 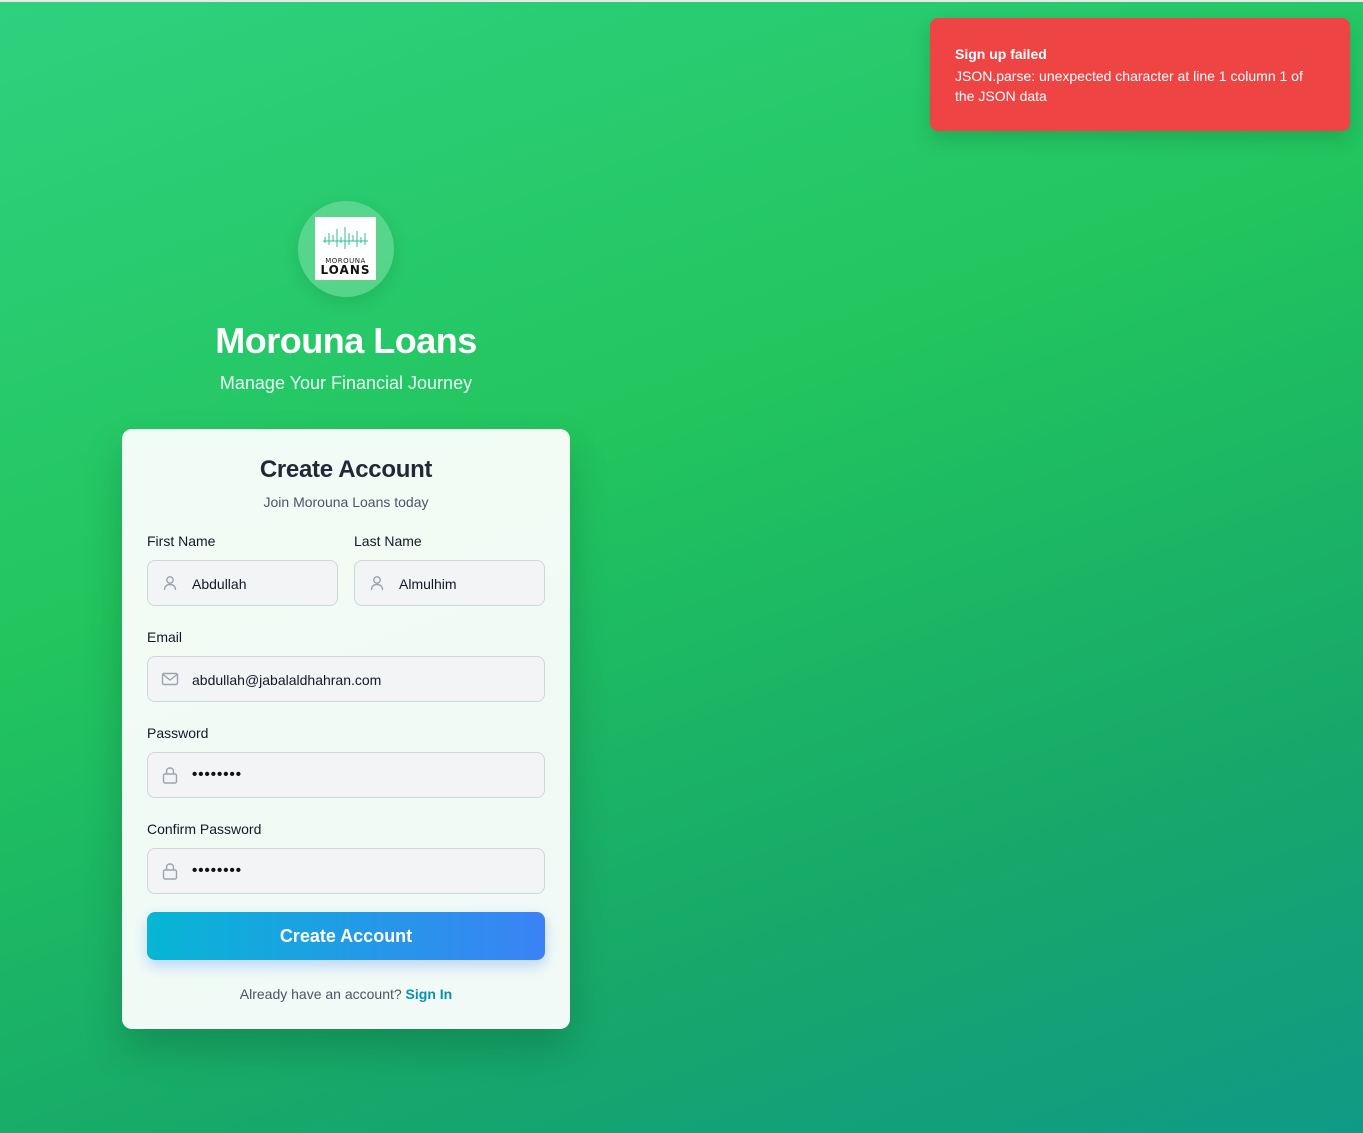 I want to click on confirm-password-value: ••••••••, so click(x=217, y=870).